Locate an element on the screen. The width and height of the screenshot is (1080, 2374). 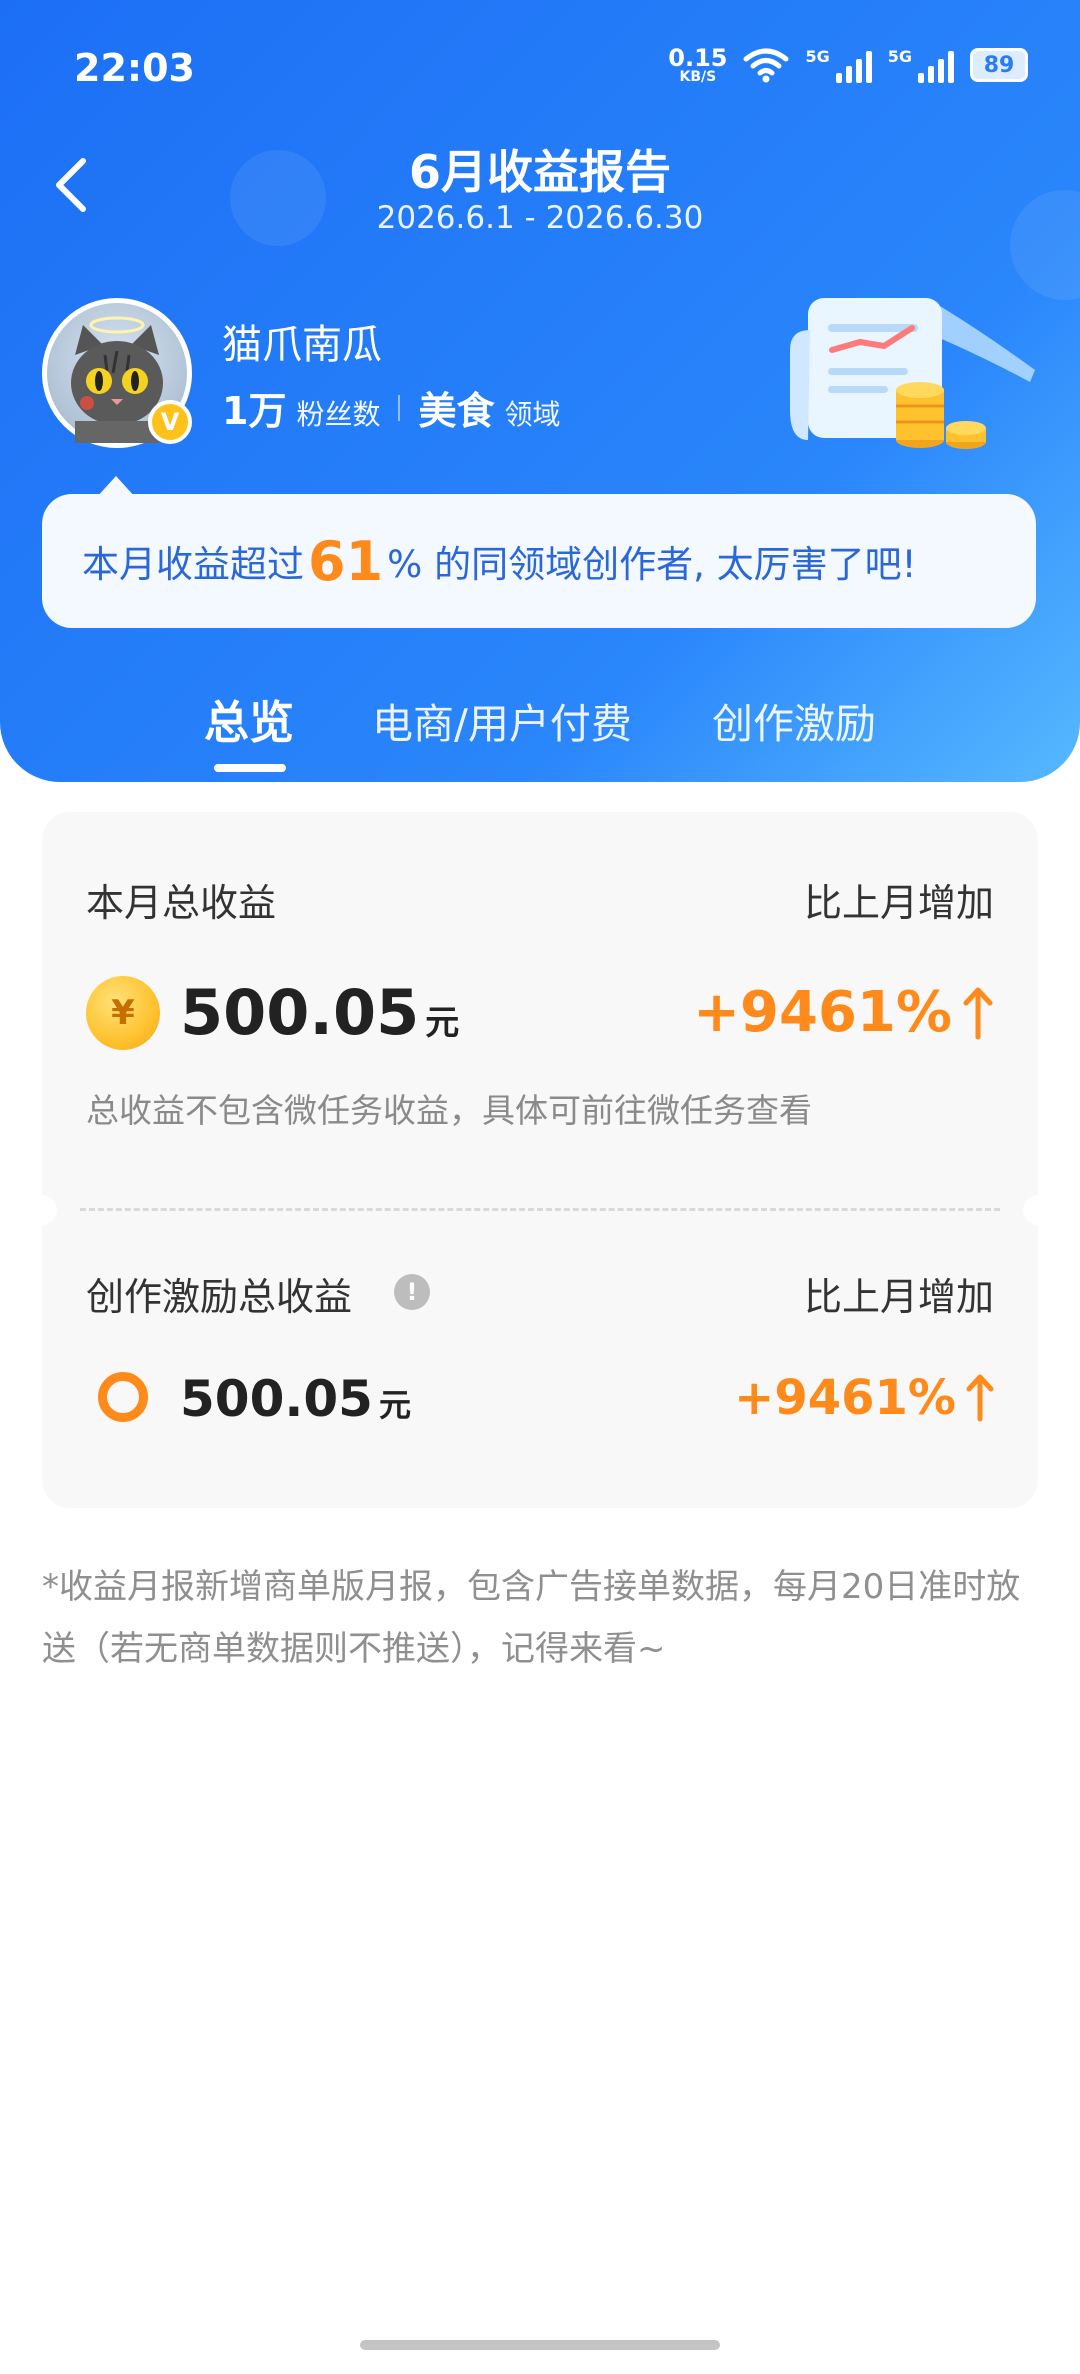
tab-overview: 总览 is located at coordinates (249, 718).